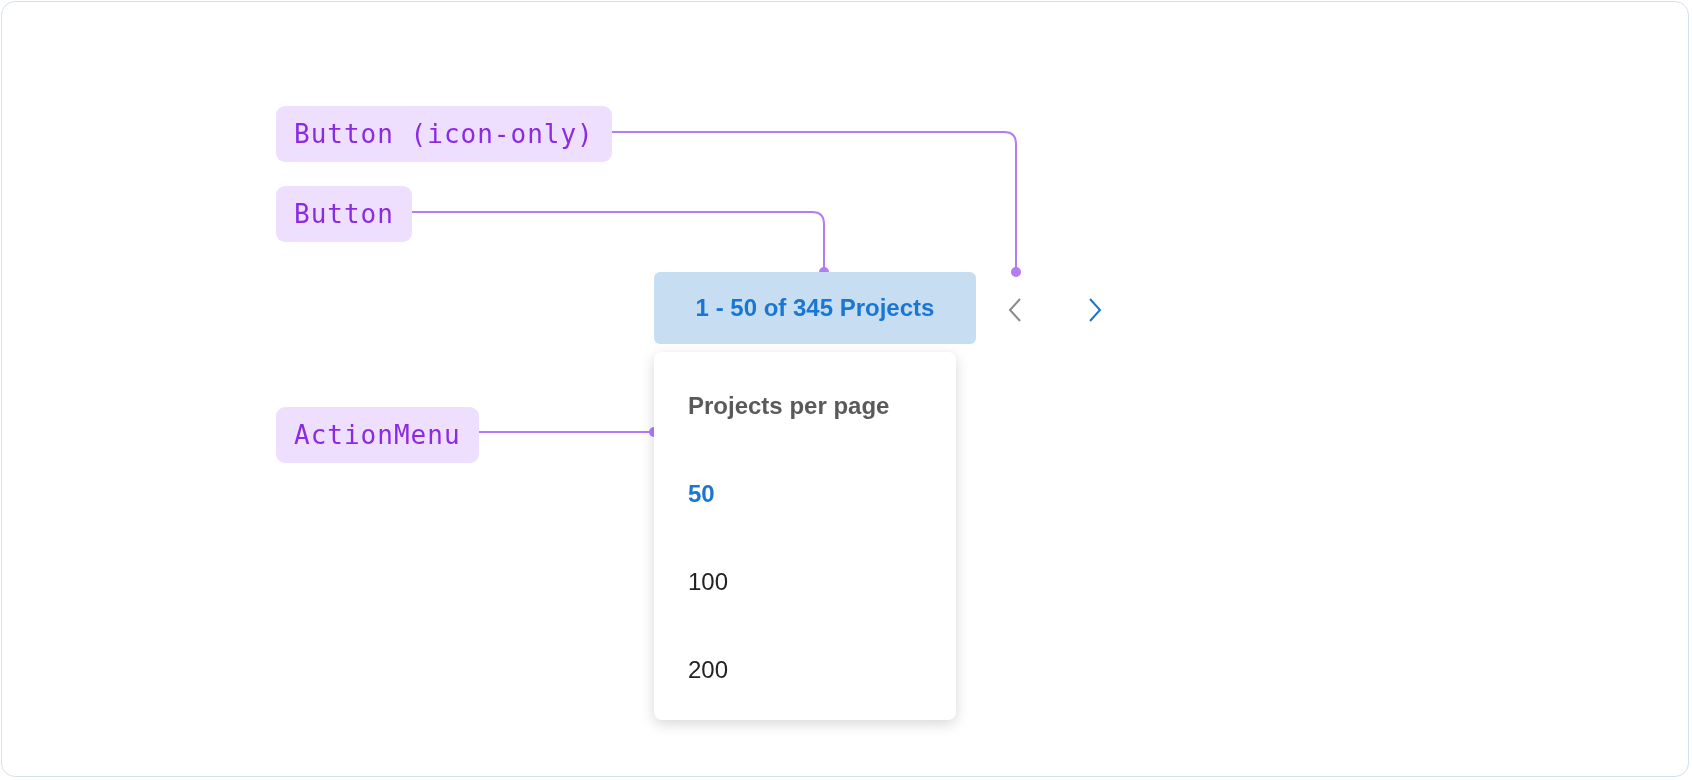 The image size is (1692, 780). Describe the element at coordinates (377, 435) in the screenshot. I see `annotation-label: ActionMenu` at that location.